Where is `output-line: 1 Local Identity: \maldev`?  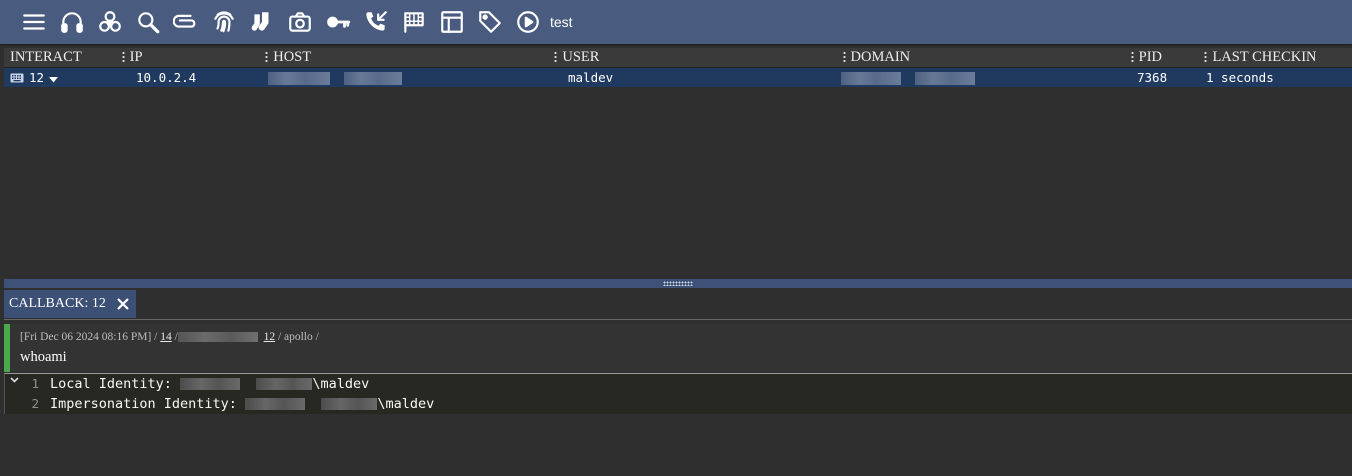 output-line: 1 Local Identity: \maldev is located at coordinates (187, 384).